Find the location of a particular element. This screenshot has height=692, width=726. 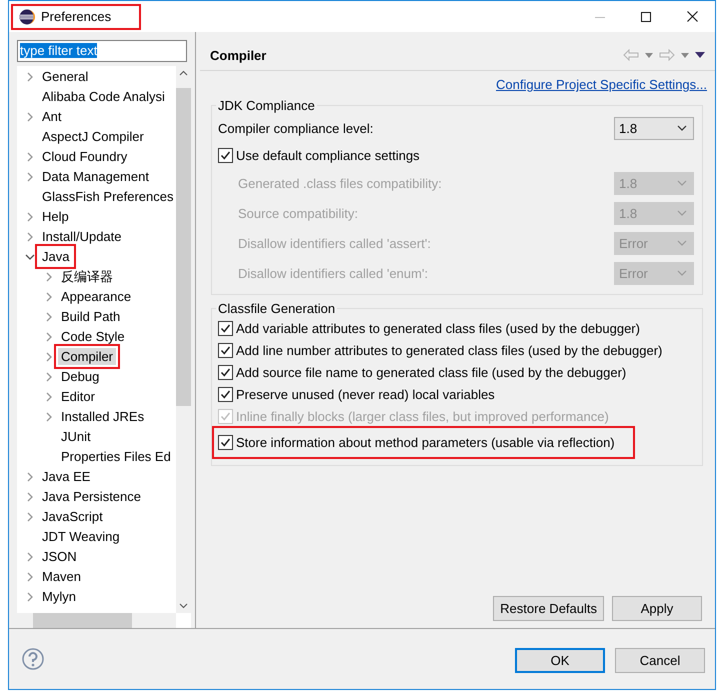

dropdown: 1.8 is located at coordinates (654, 128).